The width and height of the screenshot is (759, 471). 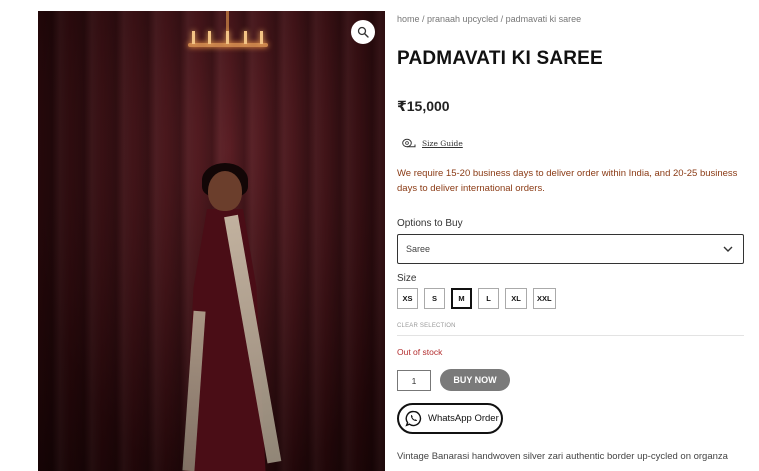 What do you see at coordinates (228, 38) in the screenshot?
I see `chandelier` at bounding box center [228, 38].